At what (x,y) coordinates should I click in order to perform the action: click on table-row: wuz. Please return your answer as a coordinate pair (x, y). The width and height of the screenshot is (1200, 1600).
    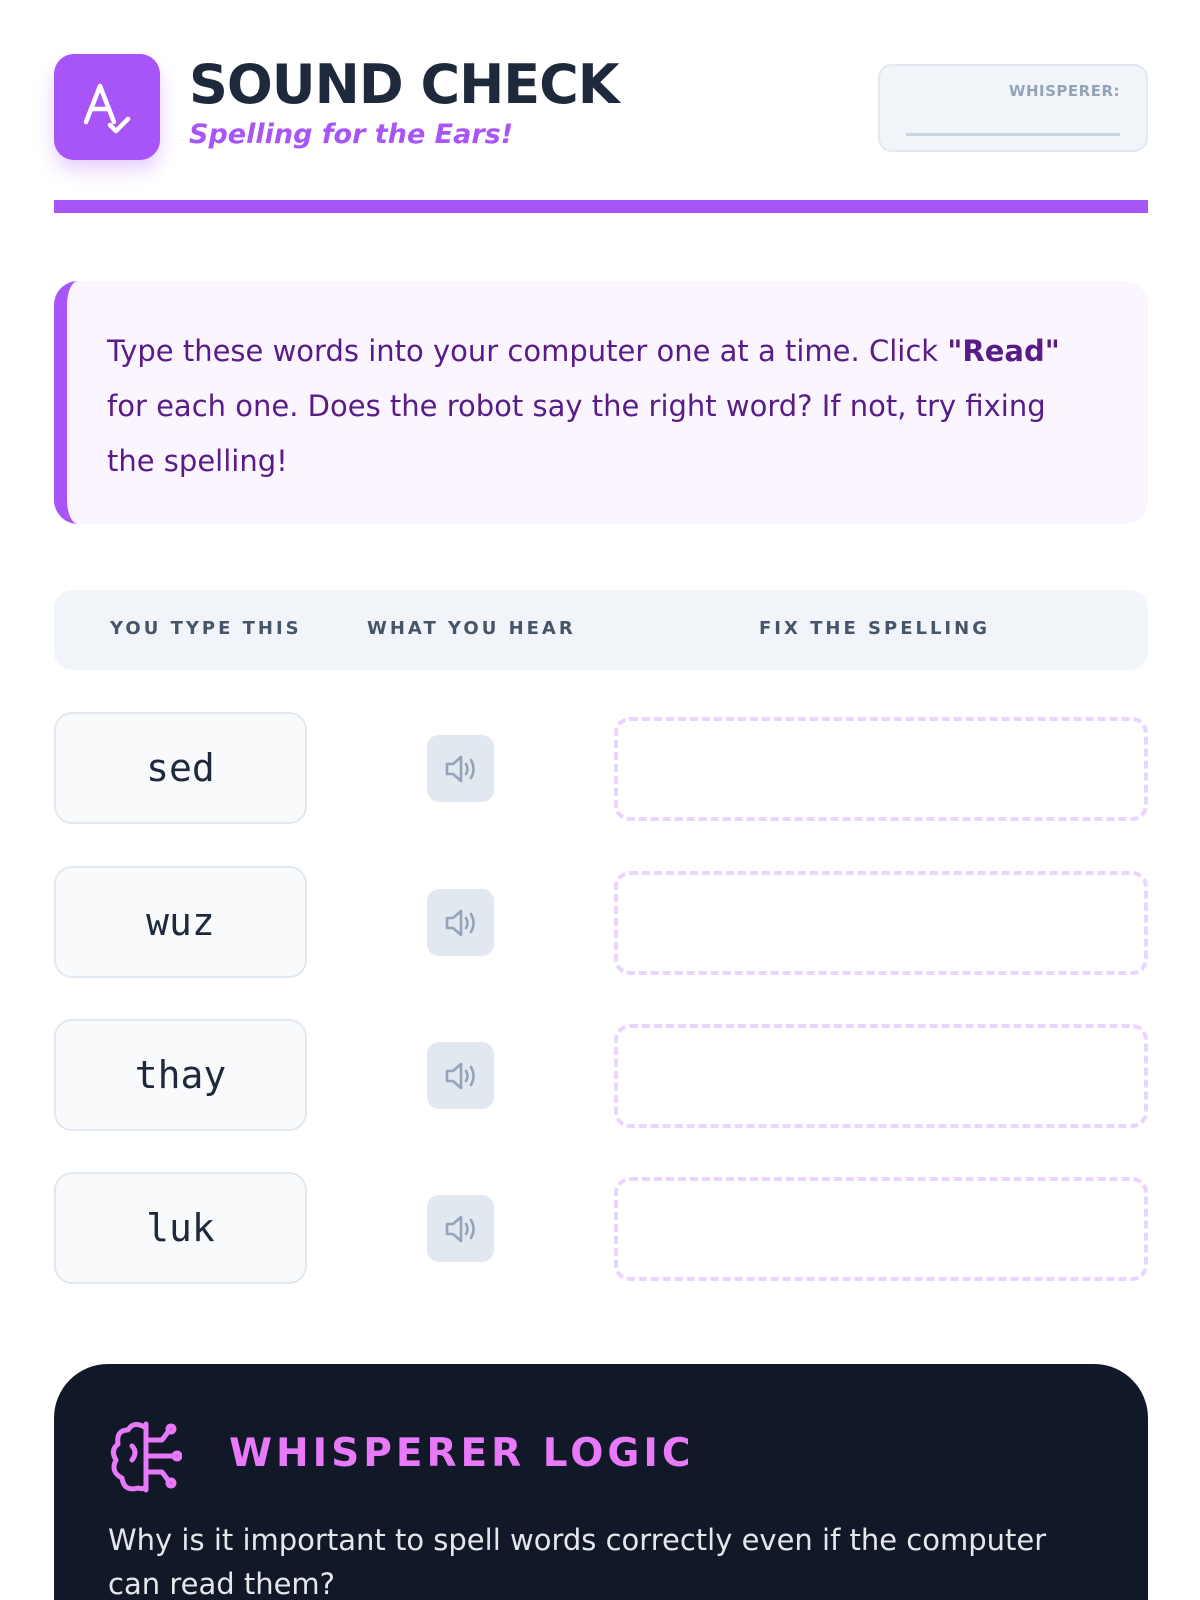
    Looking at the image, I should click on (601, 922).